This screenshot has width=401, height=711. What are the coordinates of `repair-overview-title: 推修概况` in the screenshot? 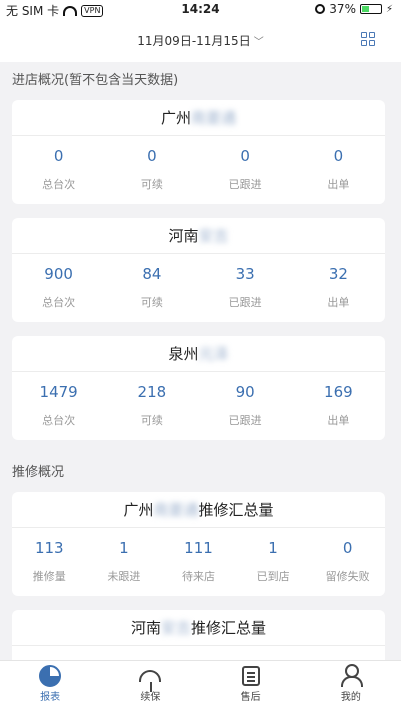 It's located at (38, 472).